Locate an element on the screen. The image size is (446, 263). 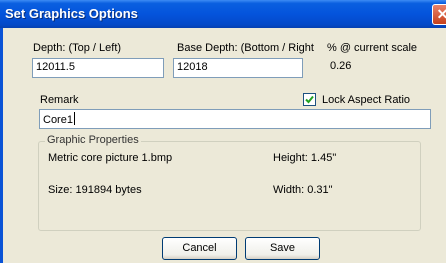
base-depth-label: Base Depth: (Bottom / Right is located at coordinates (245, 48).